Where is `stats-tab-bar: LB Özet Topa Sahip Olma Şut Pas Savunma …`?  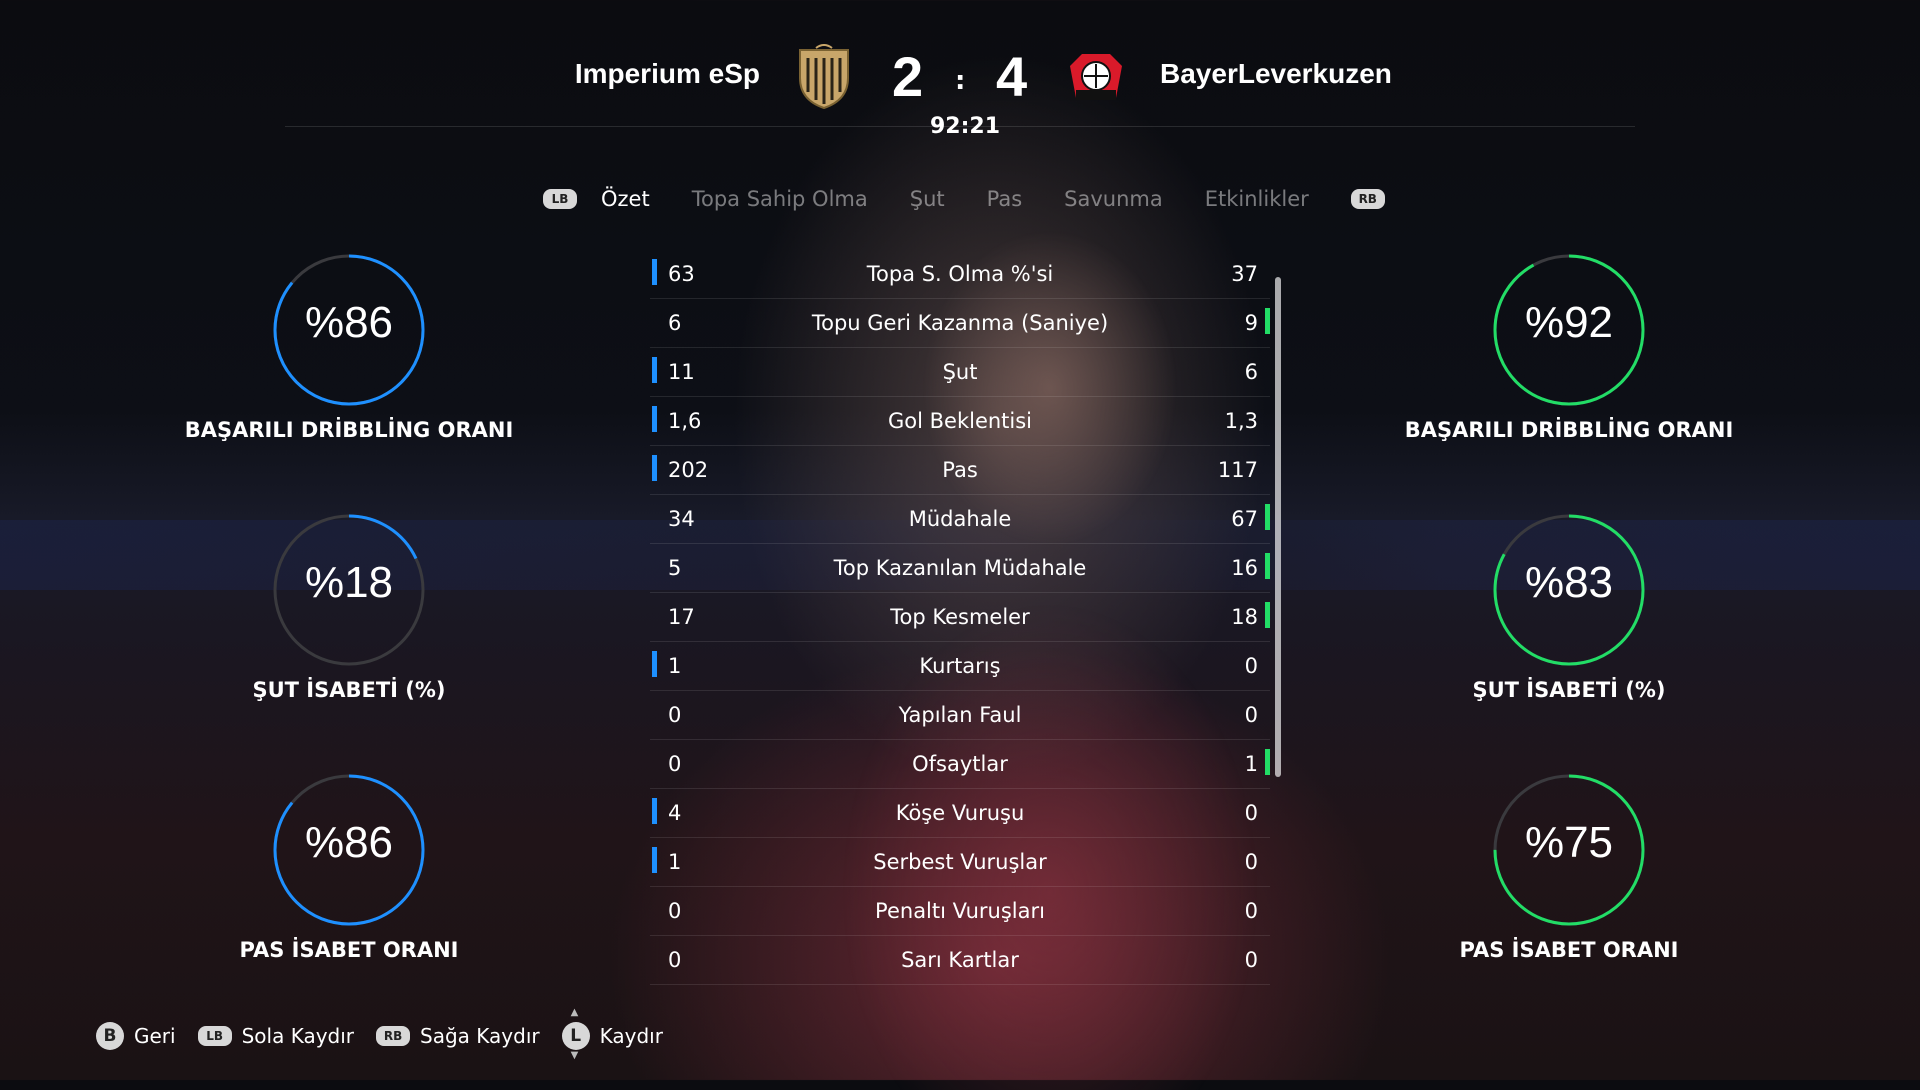 stats-tab-bar: LB Özet Topa Sahip Olma Şut Pas Savunma … is located at coordinates (964, 199).